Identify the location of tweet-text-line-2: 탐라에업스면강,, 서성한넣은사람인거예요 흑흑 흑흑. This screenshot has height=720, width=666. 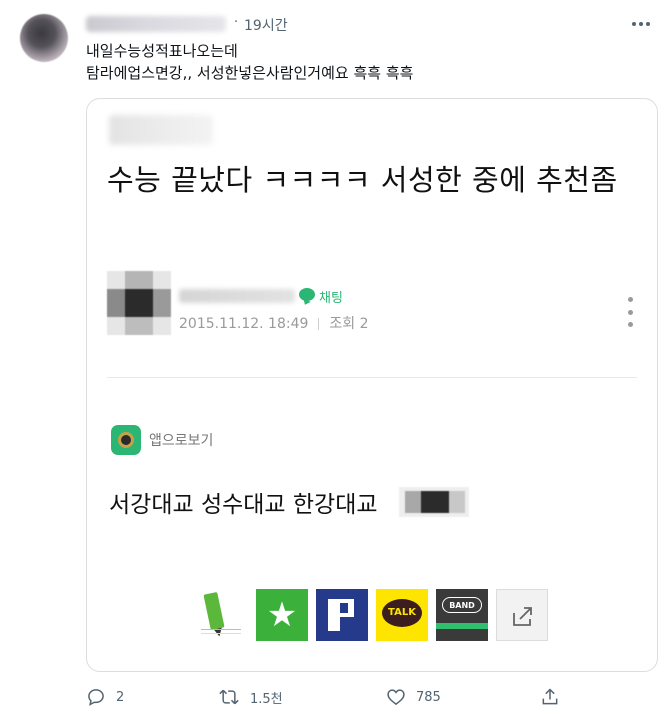
(250, 73).